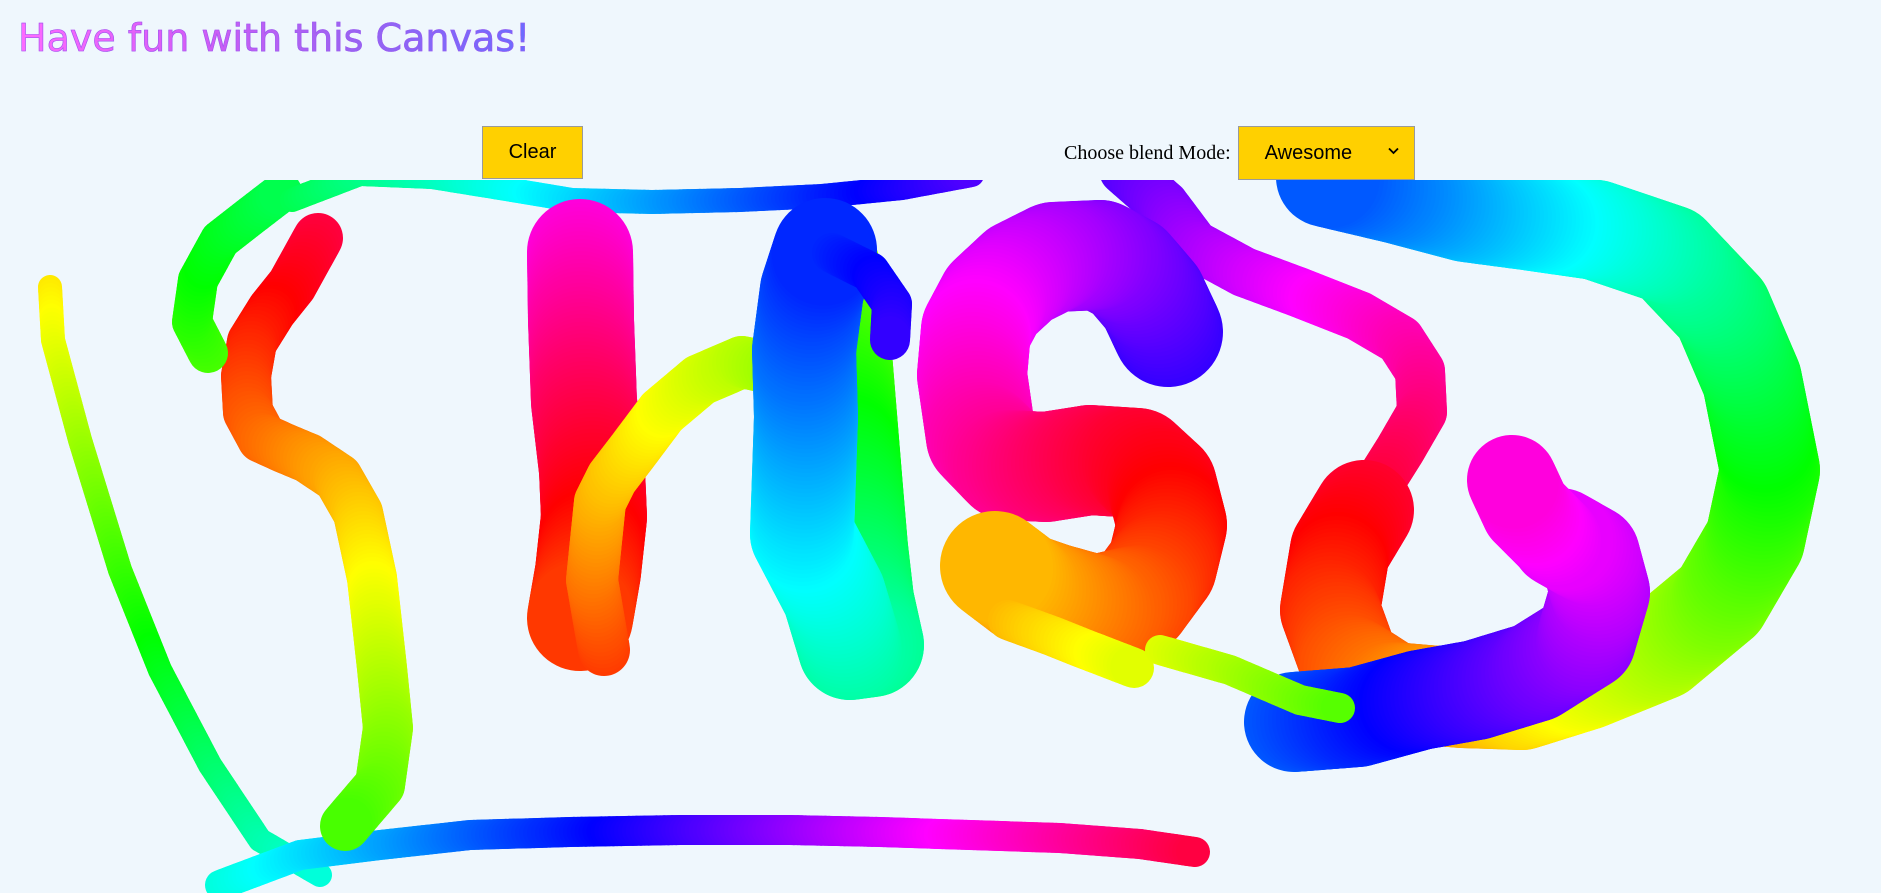 Image resolution: width=1881 pixels, height=893 pixels. Describe the element at coordinates (532, 152) in the screenshot. I see `clear-button: Clear` at that location.